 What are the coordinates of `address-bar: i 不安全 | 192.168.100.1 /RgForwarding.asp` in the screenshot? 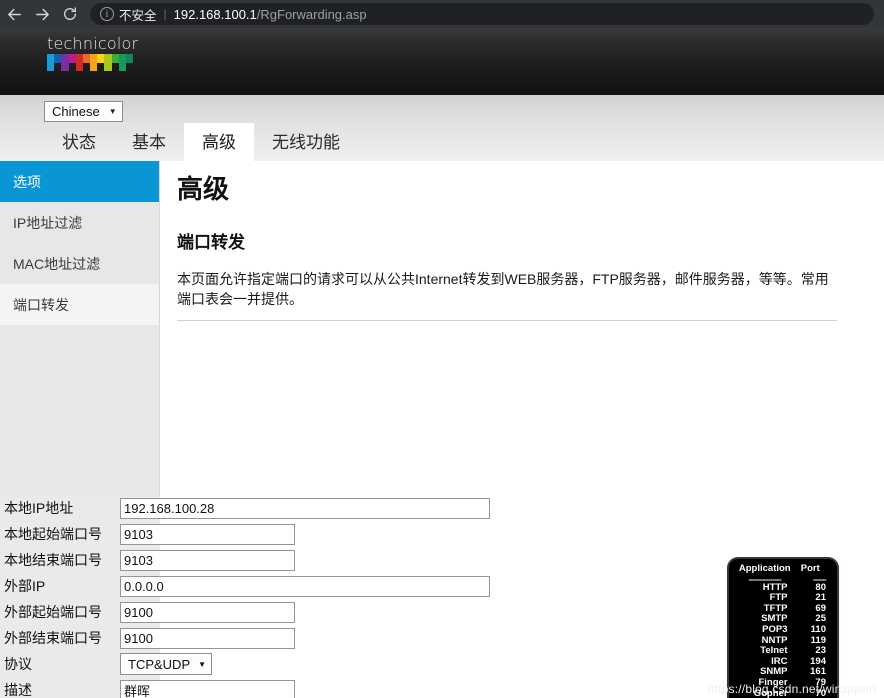 It's located at (482, 14).